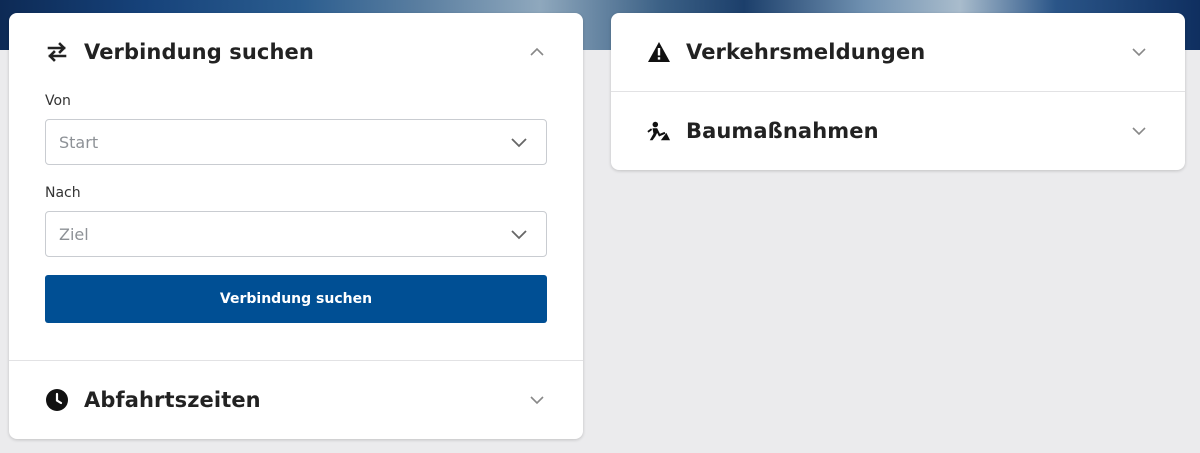 This screenshot has width=1200, height=453. What do you see at coordinates (659, 131) in the screenshot?
I see `construction-worker-icon` at bounding box center [659, 131].